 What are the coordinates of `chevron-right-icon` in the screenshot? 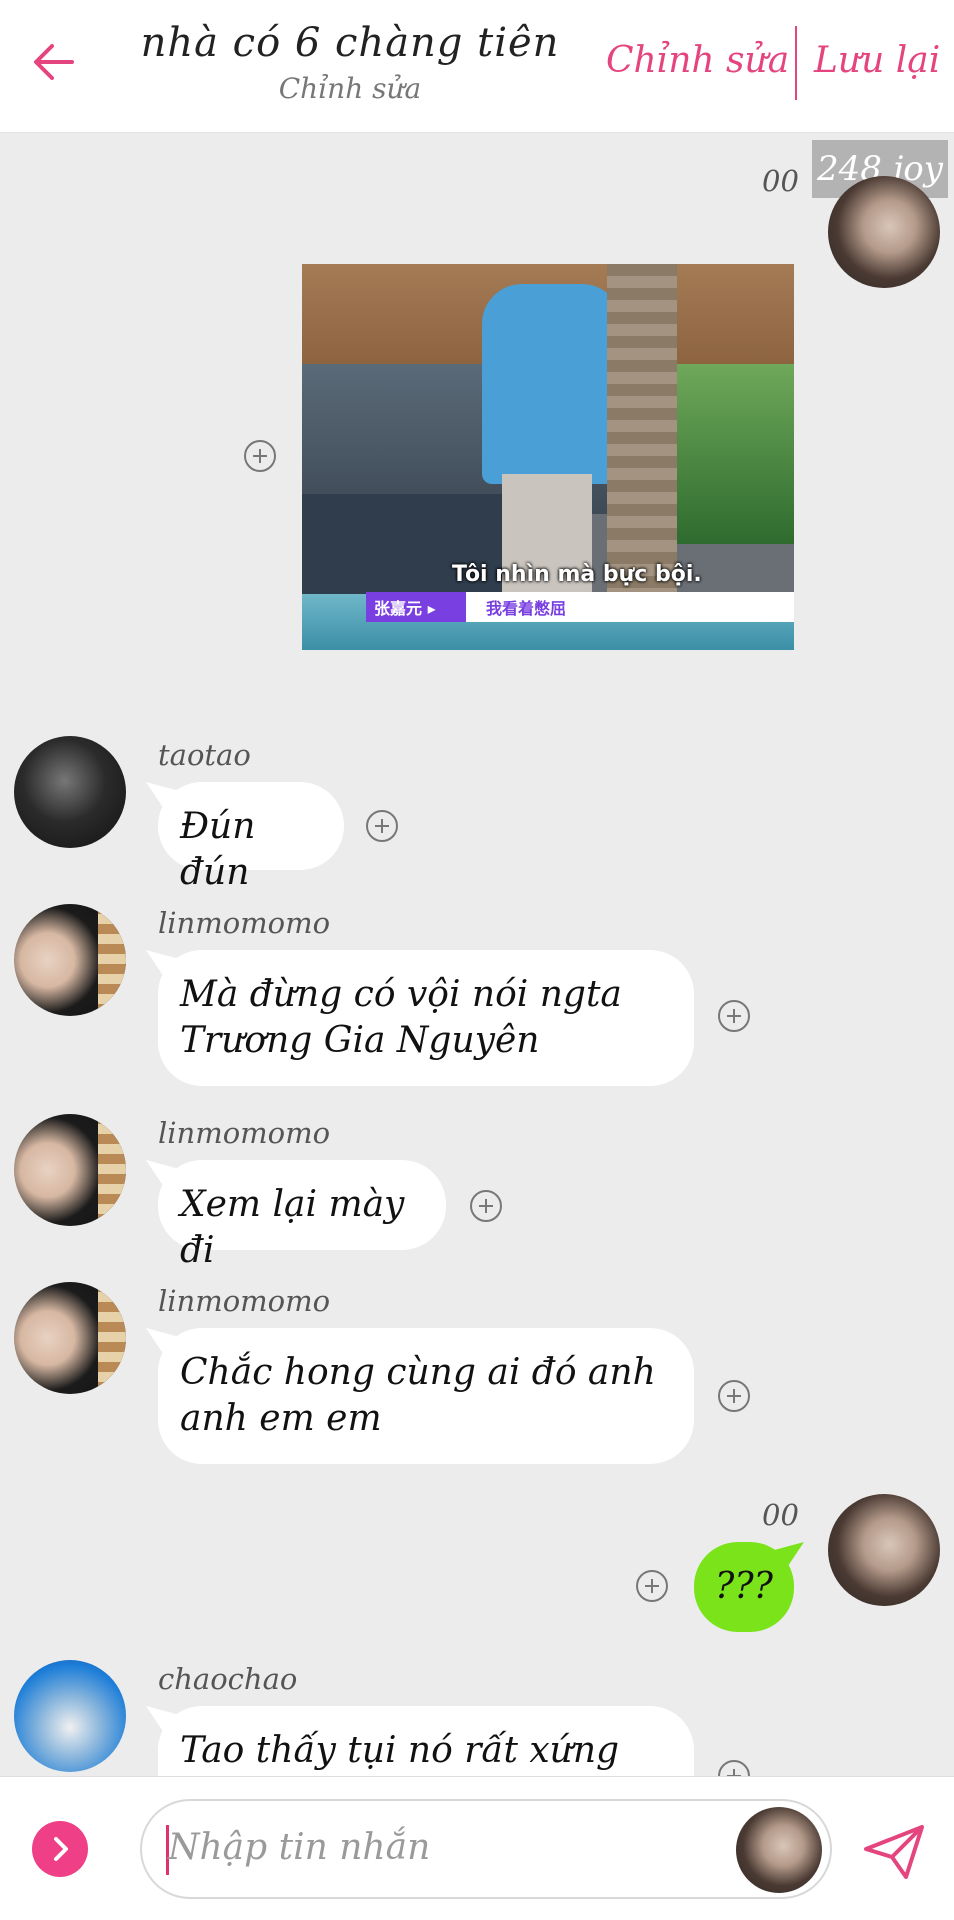 It's located at (61, 1849).